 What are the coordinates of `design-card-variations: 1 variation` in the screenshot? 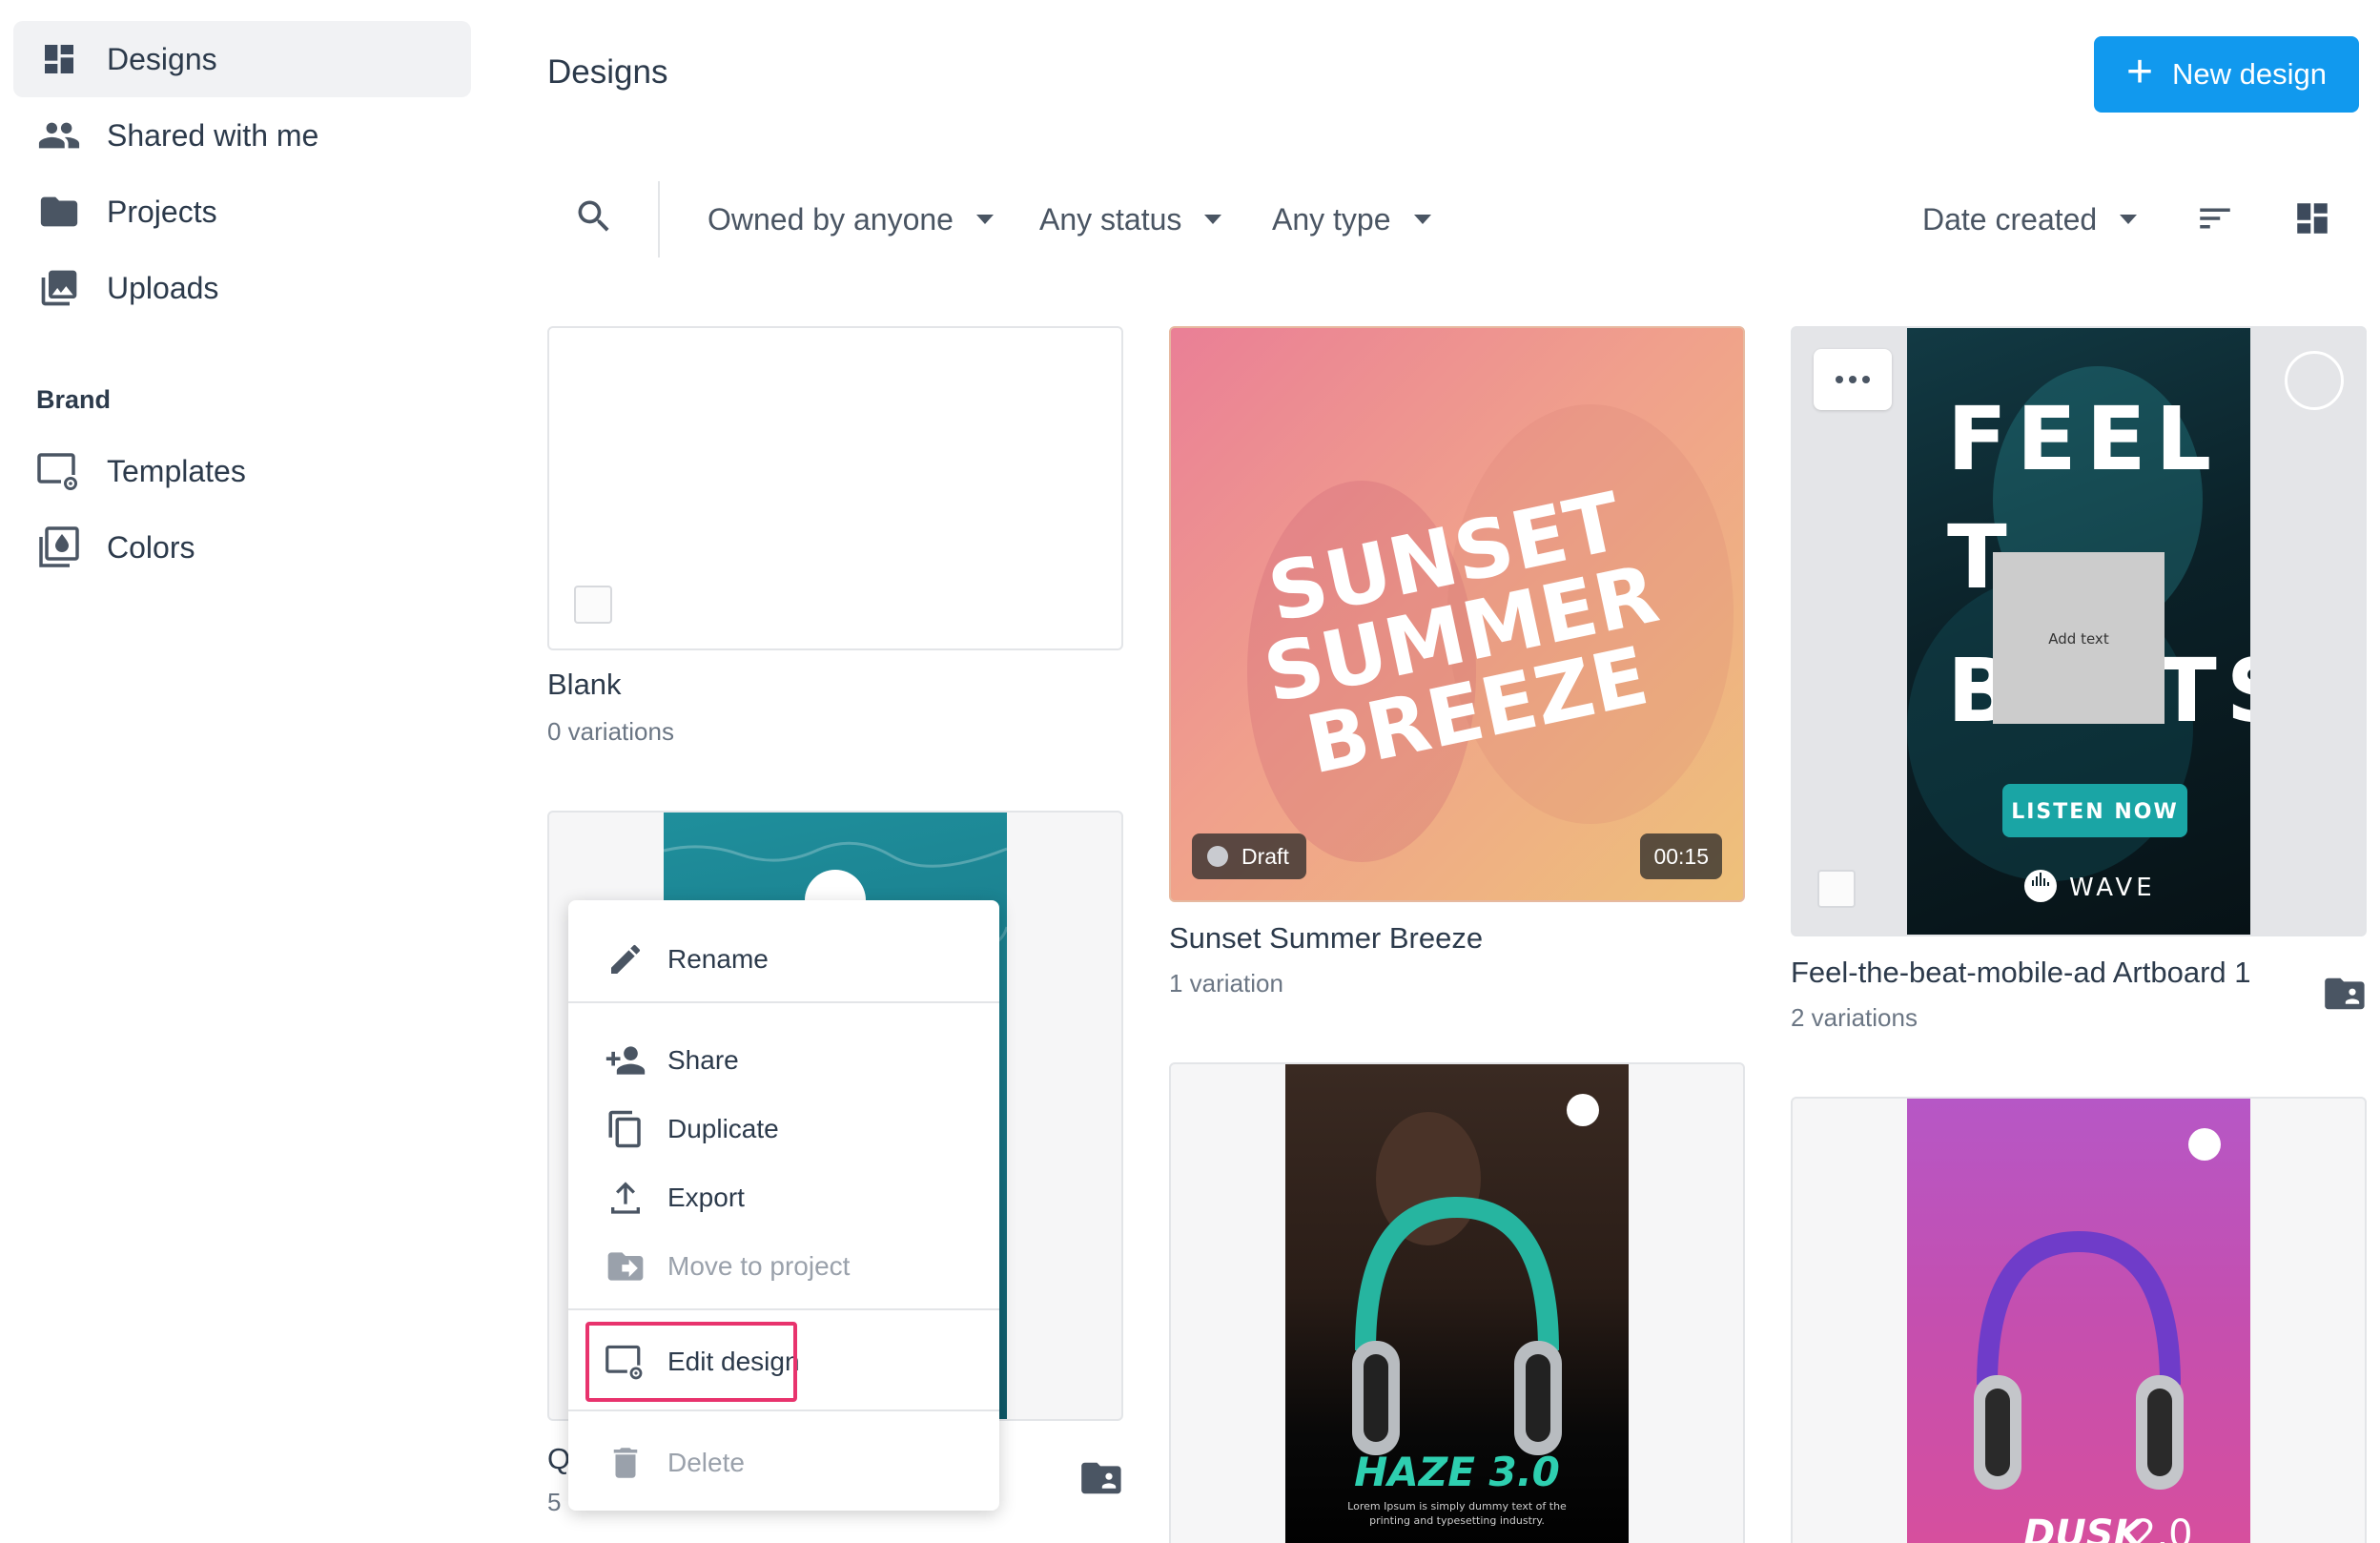 It's located at (1226, 983).